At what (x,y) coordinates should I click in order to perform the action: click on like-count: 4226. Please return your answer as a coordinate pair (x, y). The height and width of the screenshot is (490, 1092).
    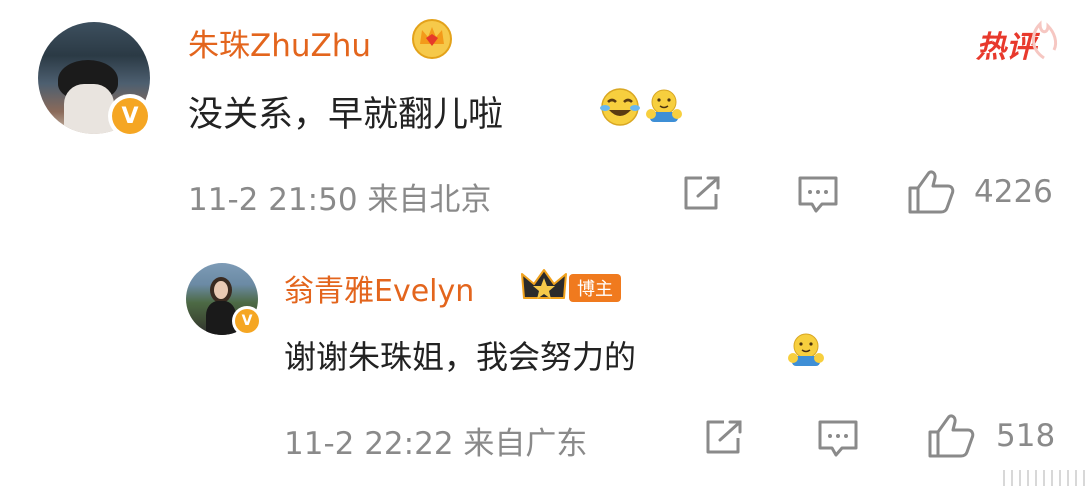
    Looking at the image, I should click on (1013, 192).